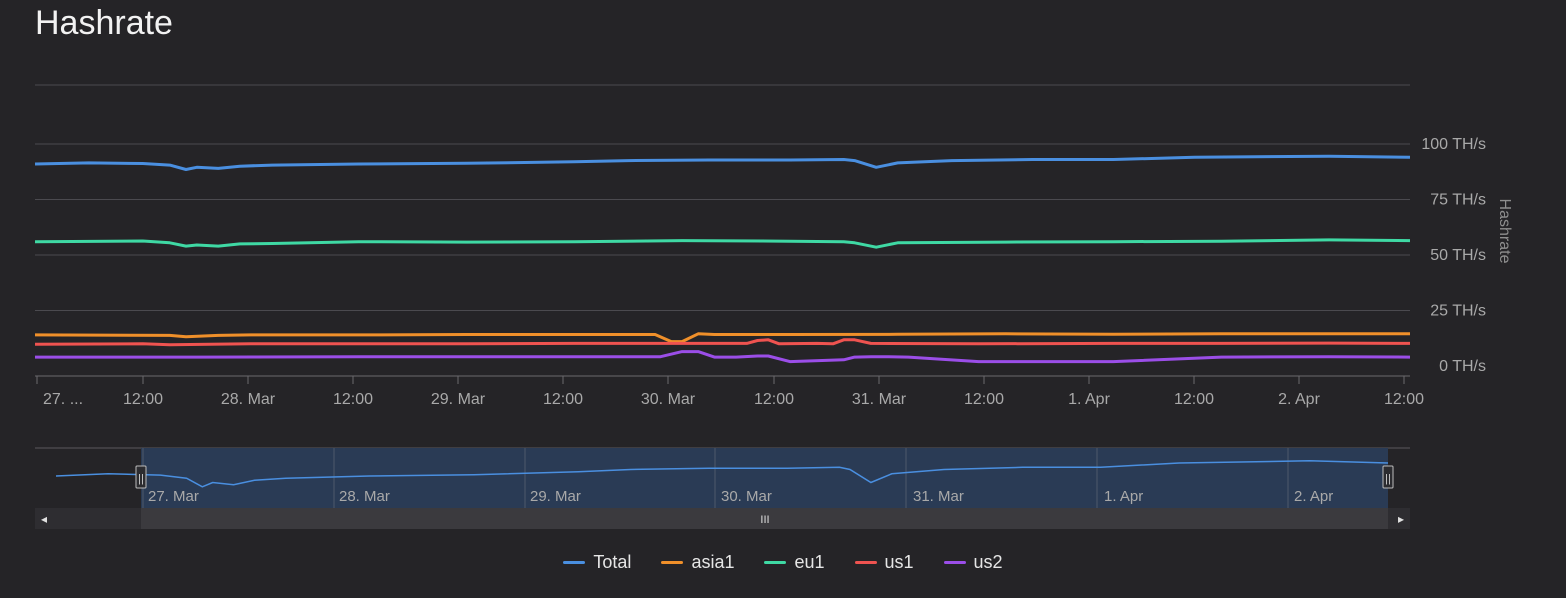 The width and height of the screenshot is (1566, 598). What do you see at coordinates (988, 562) in the screenshot?
I see `legend-label: us2` at bounding box center [988, 562].